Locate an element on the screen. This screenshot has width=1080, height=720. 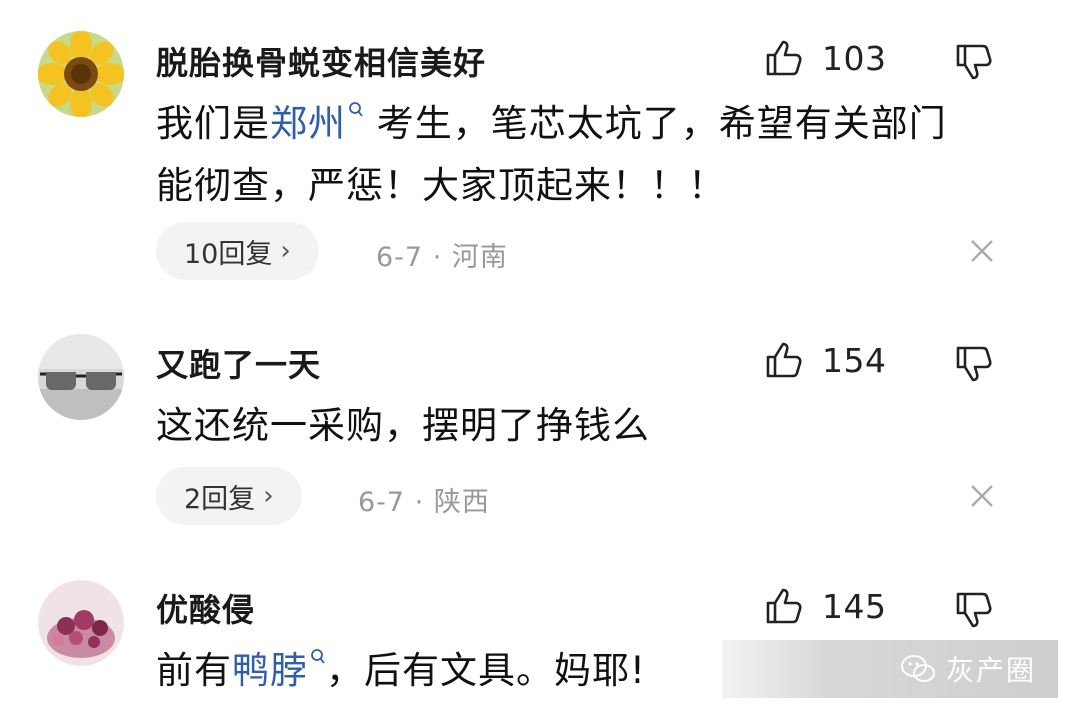
like-button: 154 is located at coordinates (825, 360).